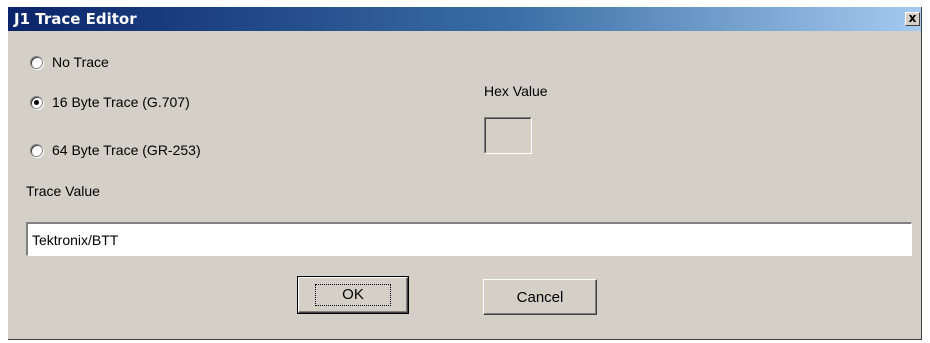  Describe the element at coordinates (469, 239) in the screenshot. I see `trace-value-input` at that location.